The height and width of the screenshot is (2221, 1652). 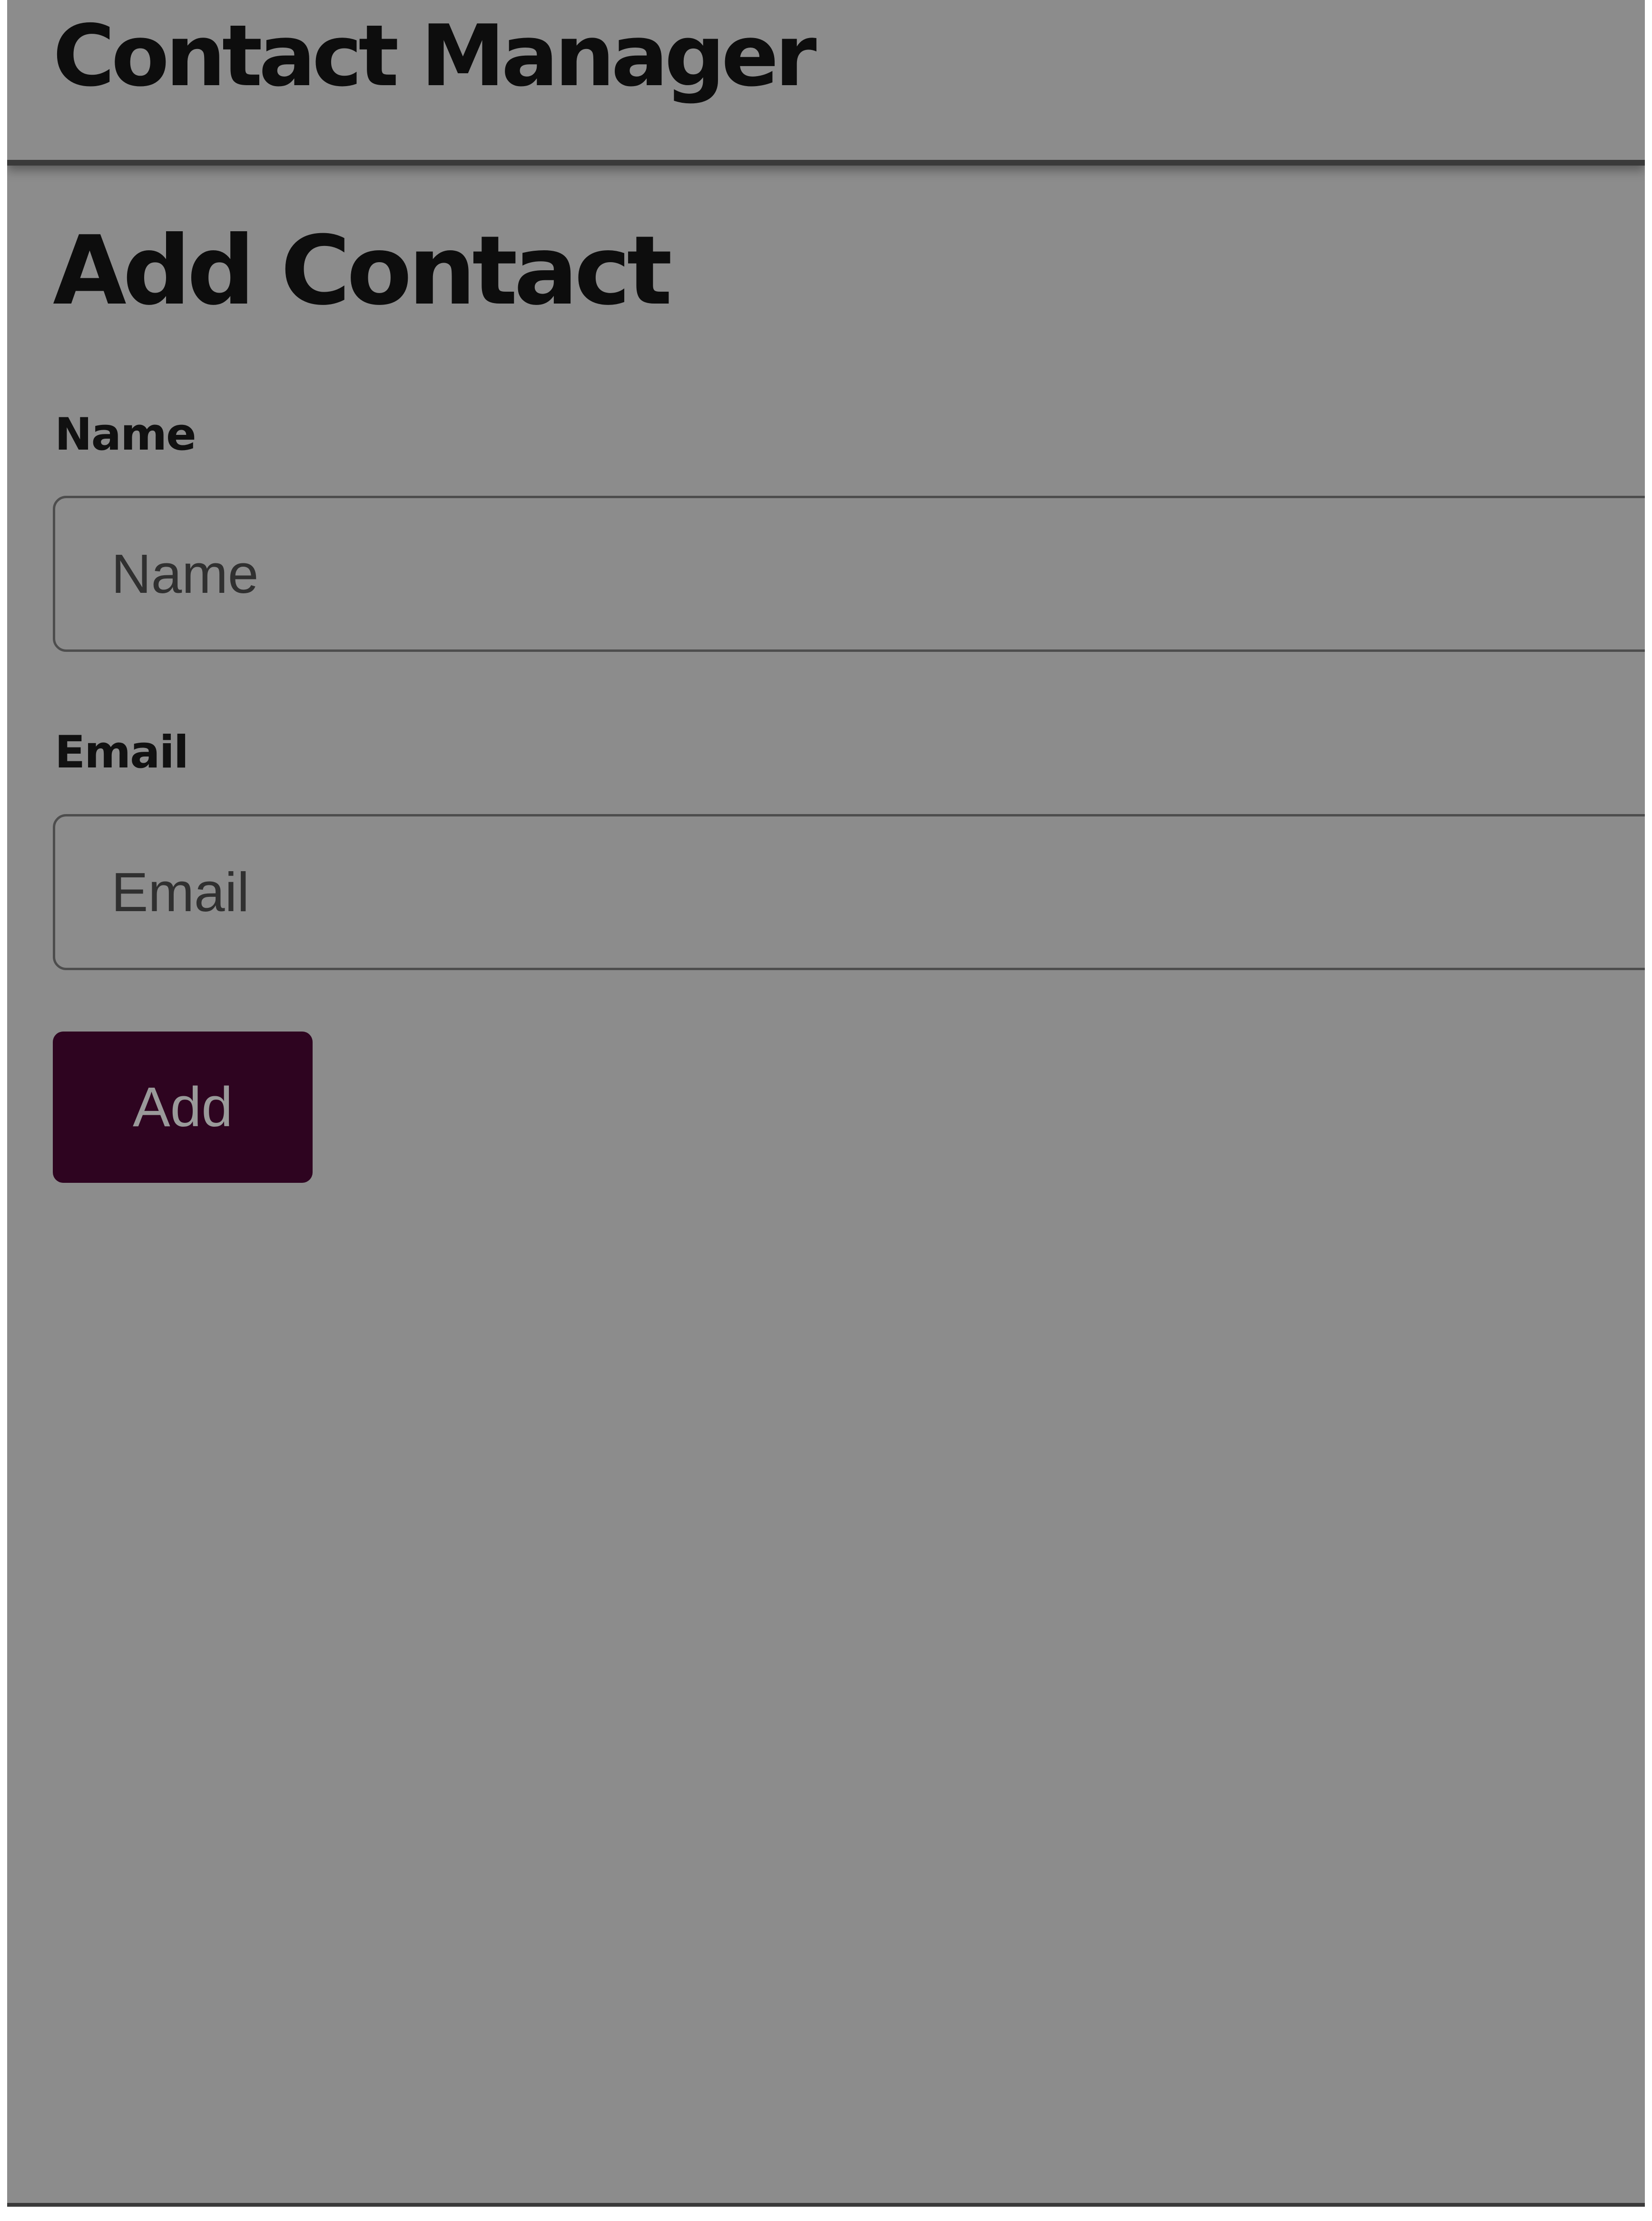 I want to click on app-header: Contact Manager, so click(x=826, y=83).